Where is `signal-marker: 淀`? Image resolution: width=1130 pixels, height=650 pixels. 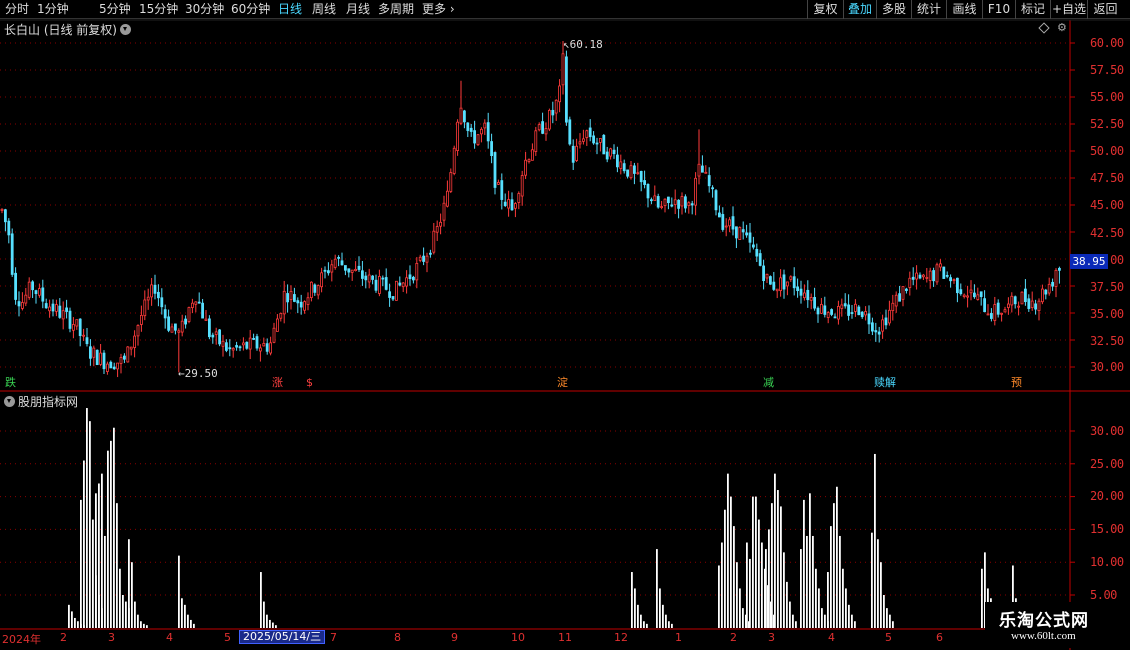 signal-marker: 淀 is located at coordinates (562, 383).